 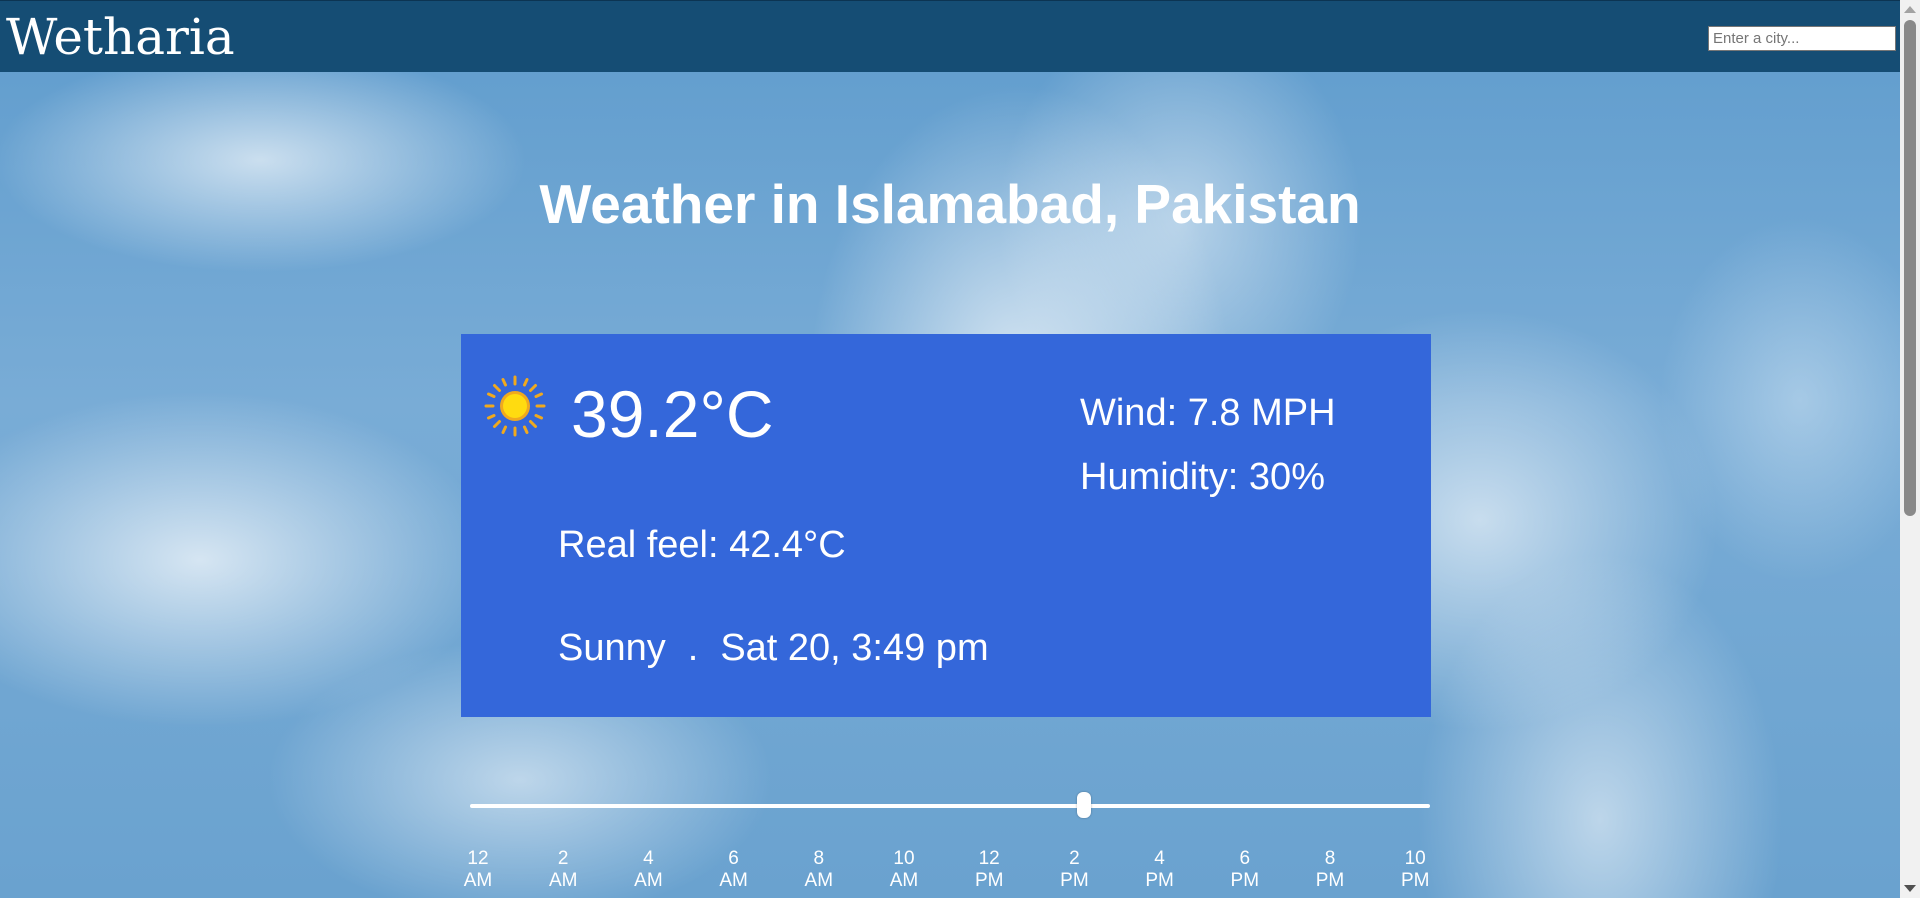 I want to click on real-feel-value: Real feel: 42.4°C, so click(x=702, y=545).